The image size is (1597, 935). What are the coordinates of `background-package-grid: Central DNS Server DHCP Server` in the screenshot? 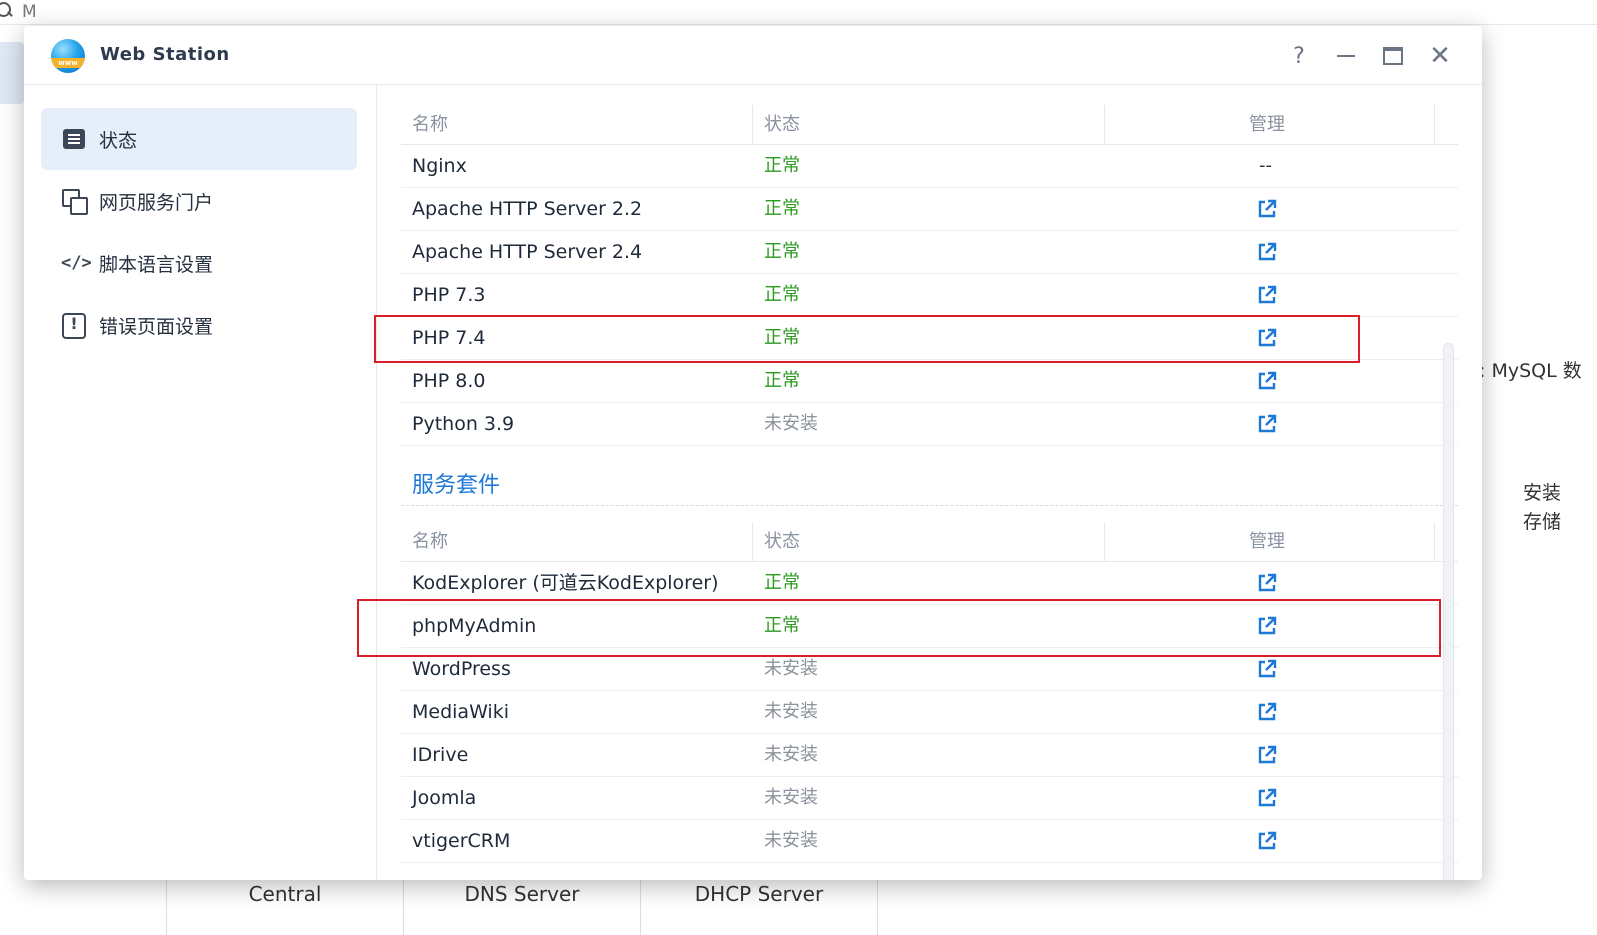 It's located at (522, 907).